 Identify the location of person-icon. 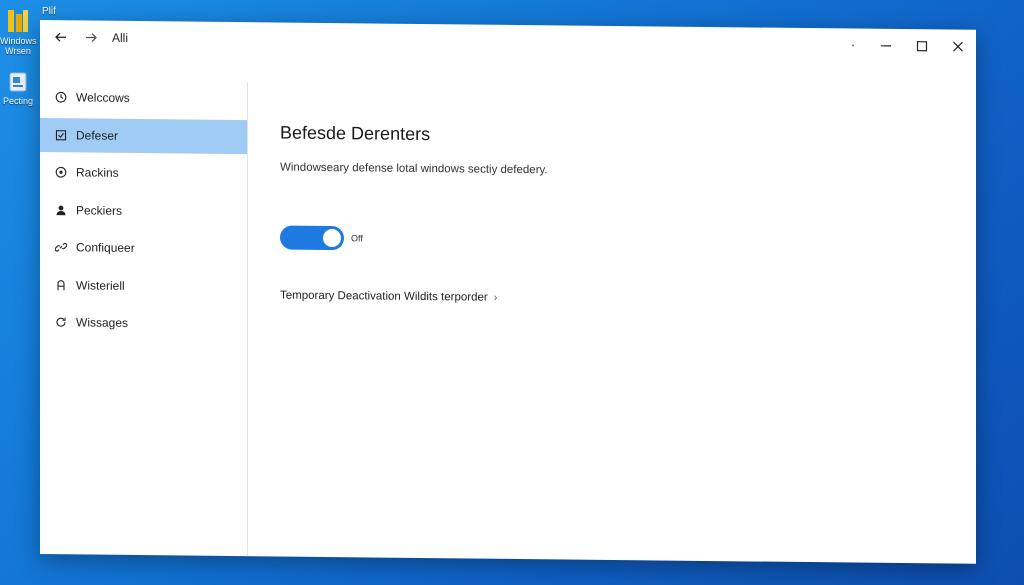
(61, 210).